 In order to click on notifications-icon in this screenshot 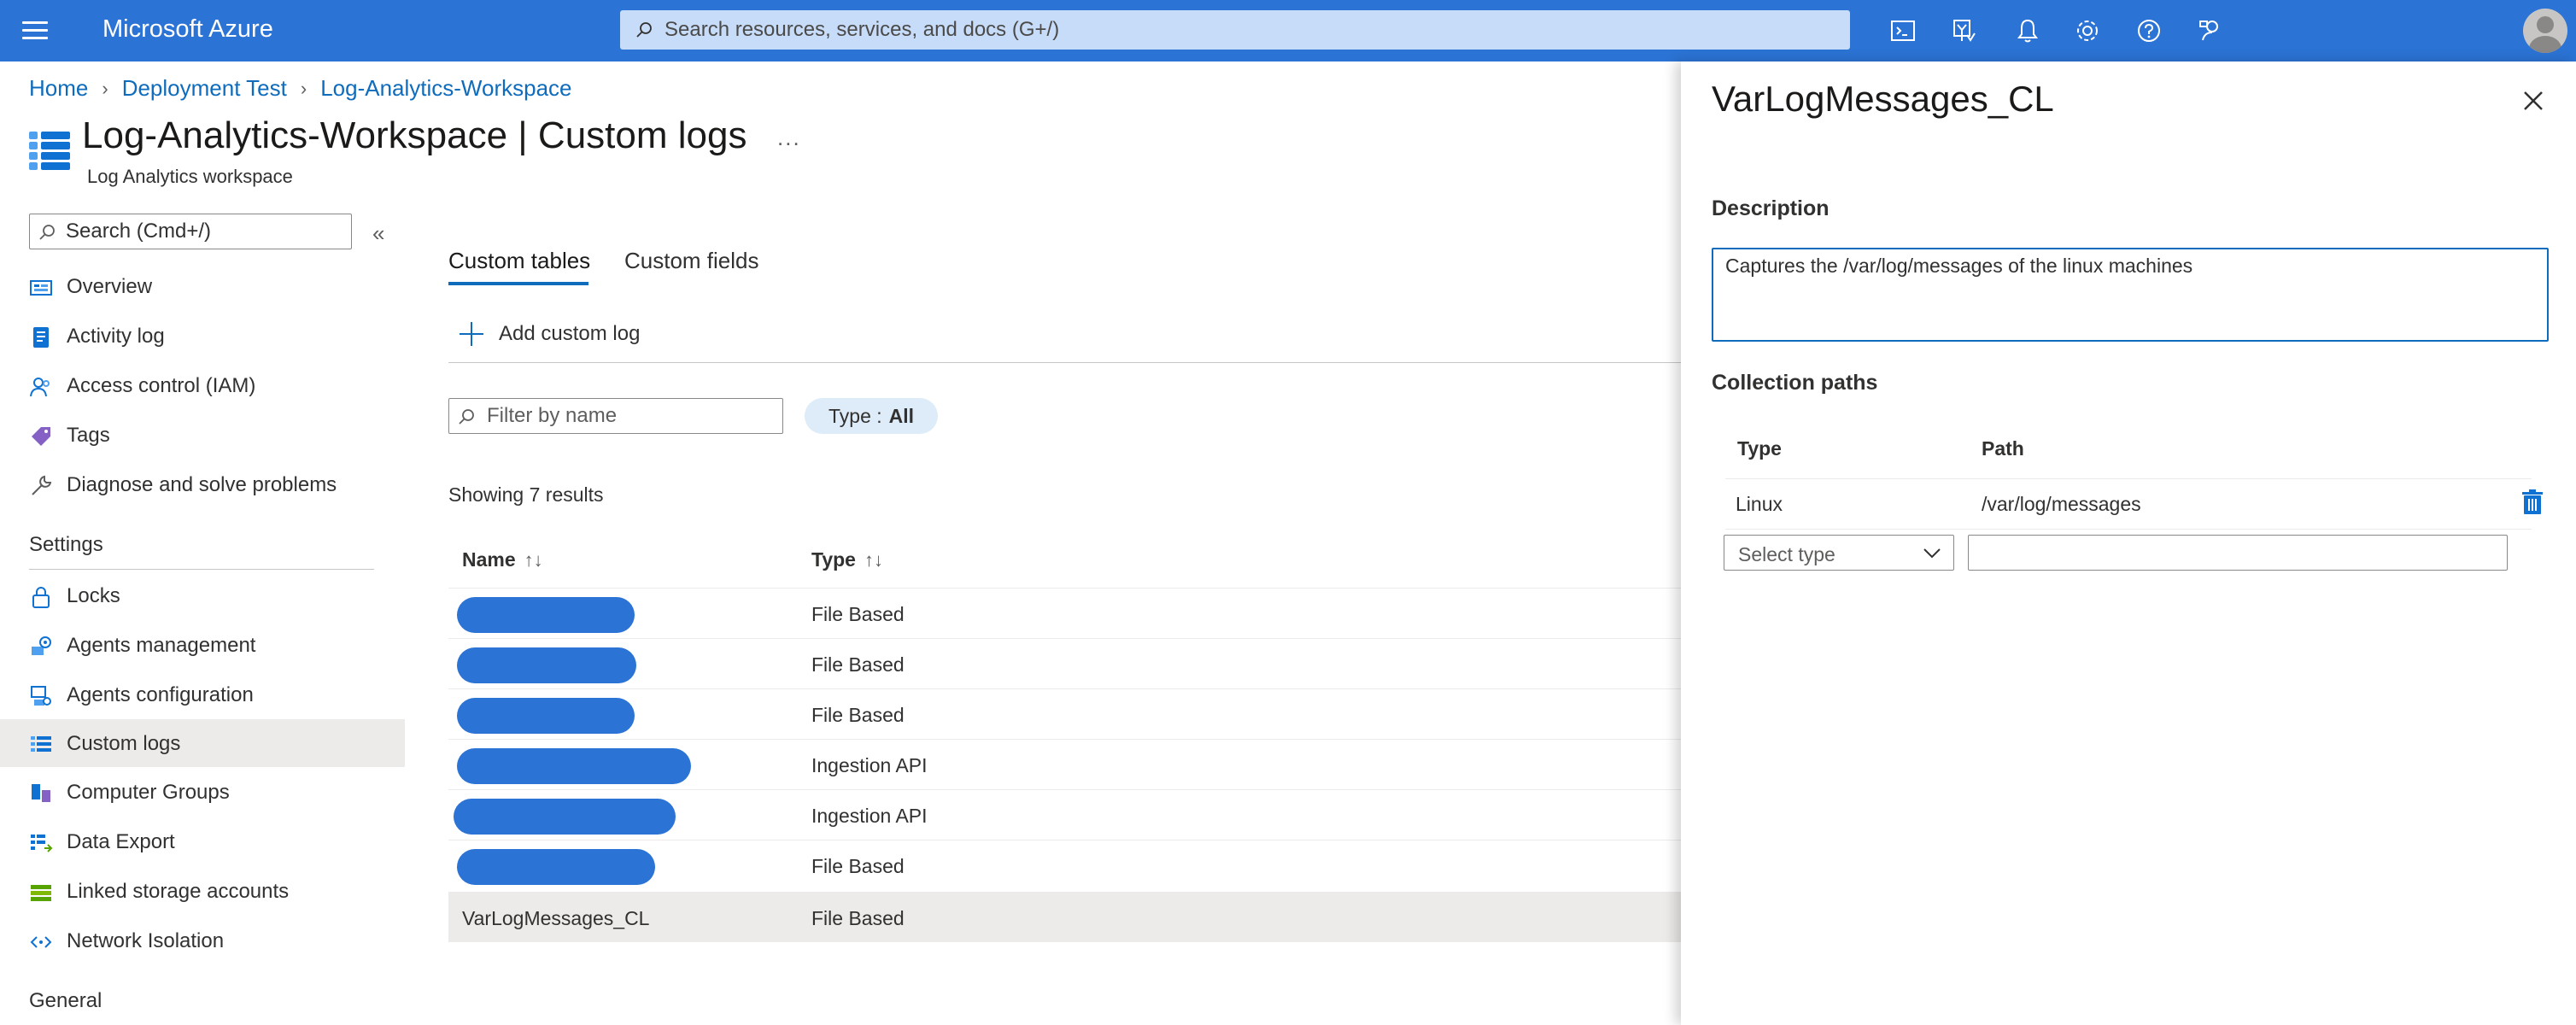, I will do `click(2028, 31)`.